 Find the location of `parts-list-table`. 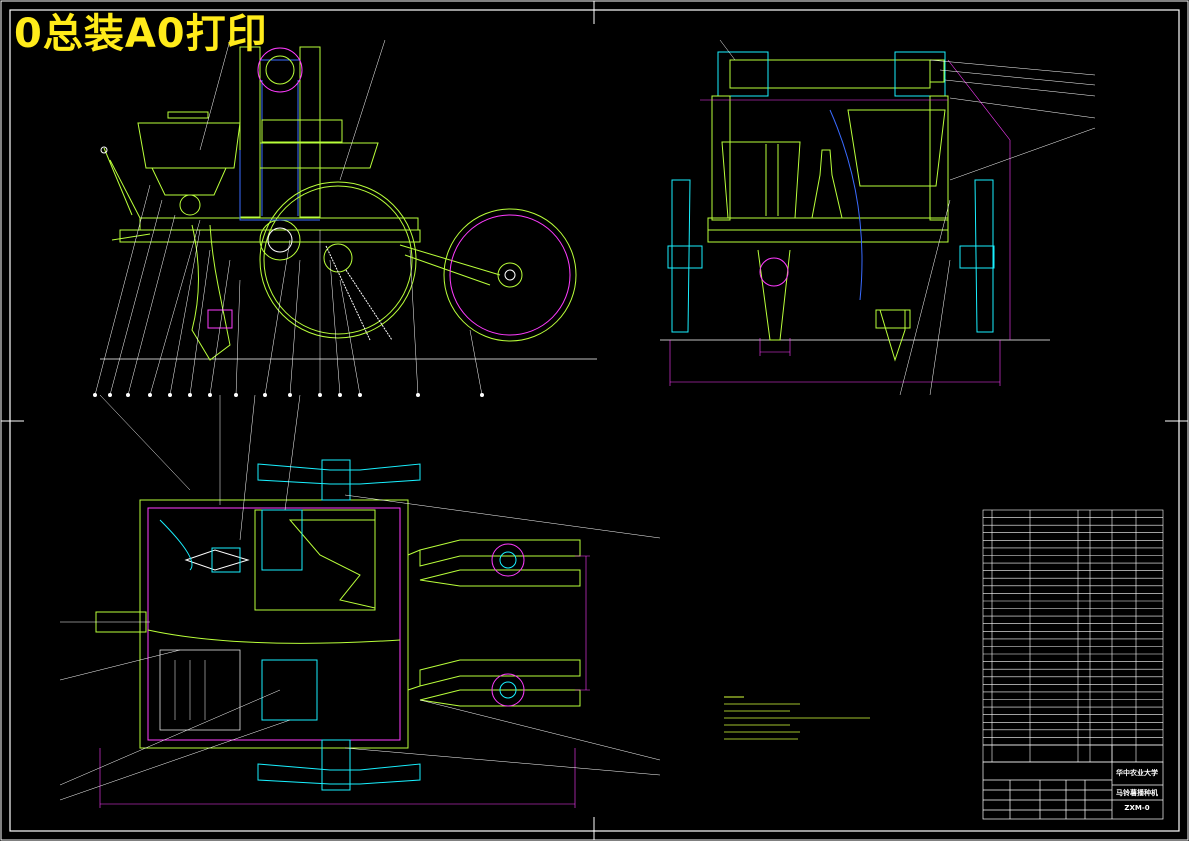

parts-list-table is located at coordinates (1073, 636).